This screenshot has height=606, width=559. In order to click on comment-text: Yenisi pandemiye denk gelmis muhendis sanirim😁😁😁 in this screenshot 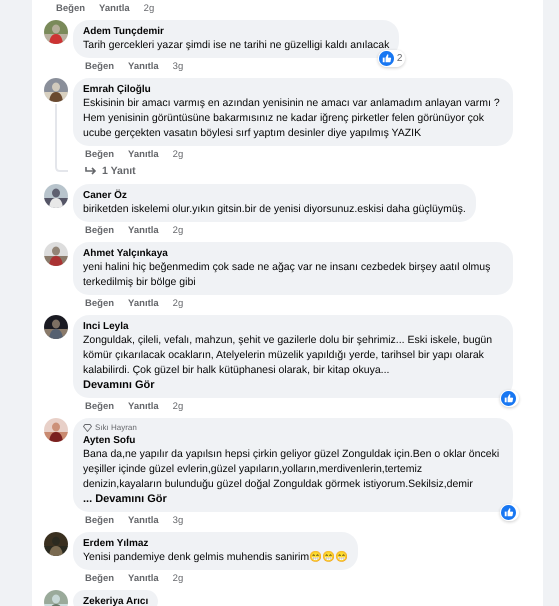, I will do `click(215, 557)`.